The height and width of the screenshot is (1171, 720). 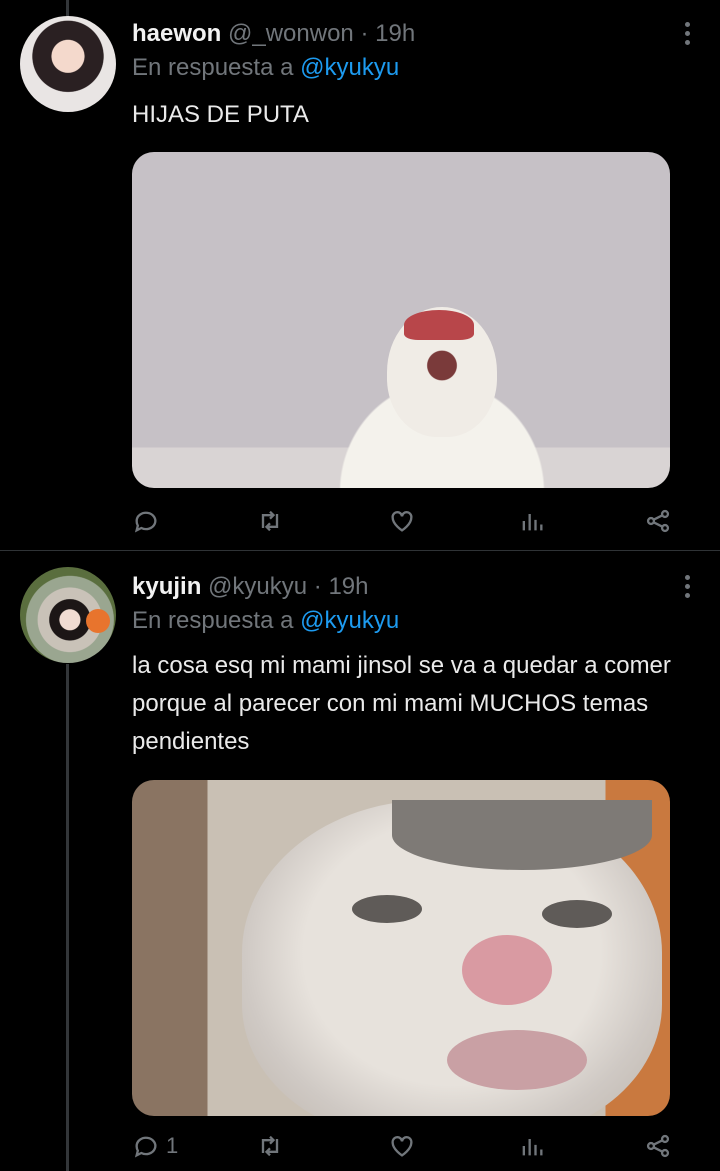 I want to click on dog-nose, so click(x=507, y=970).